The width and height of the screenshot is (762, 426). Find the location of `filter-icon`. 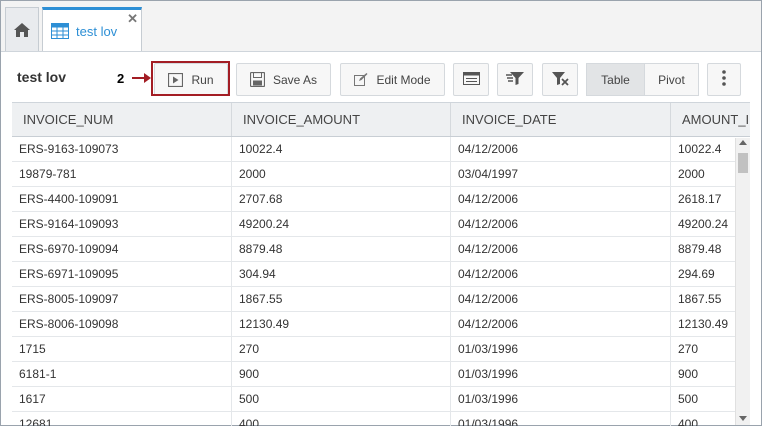

filter-icon is located at coordinates (515, 80).